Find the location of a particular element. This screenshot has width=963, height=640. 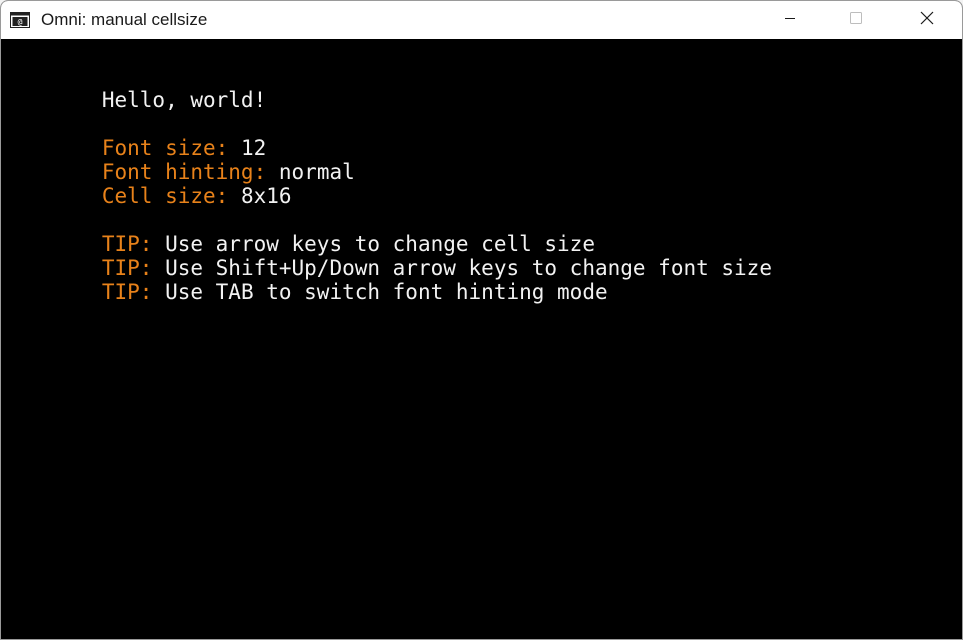

maximize-icon is located at coordinates (856, 20).